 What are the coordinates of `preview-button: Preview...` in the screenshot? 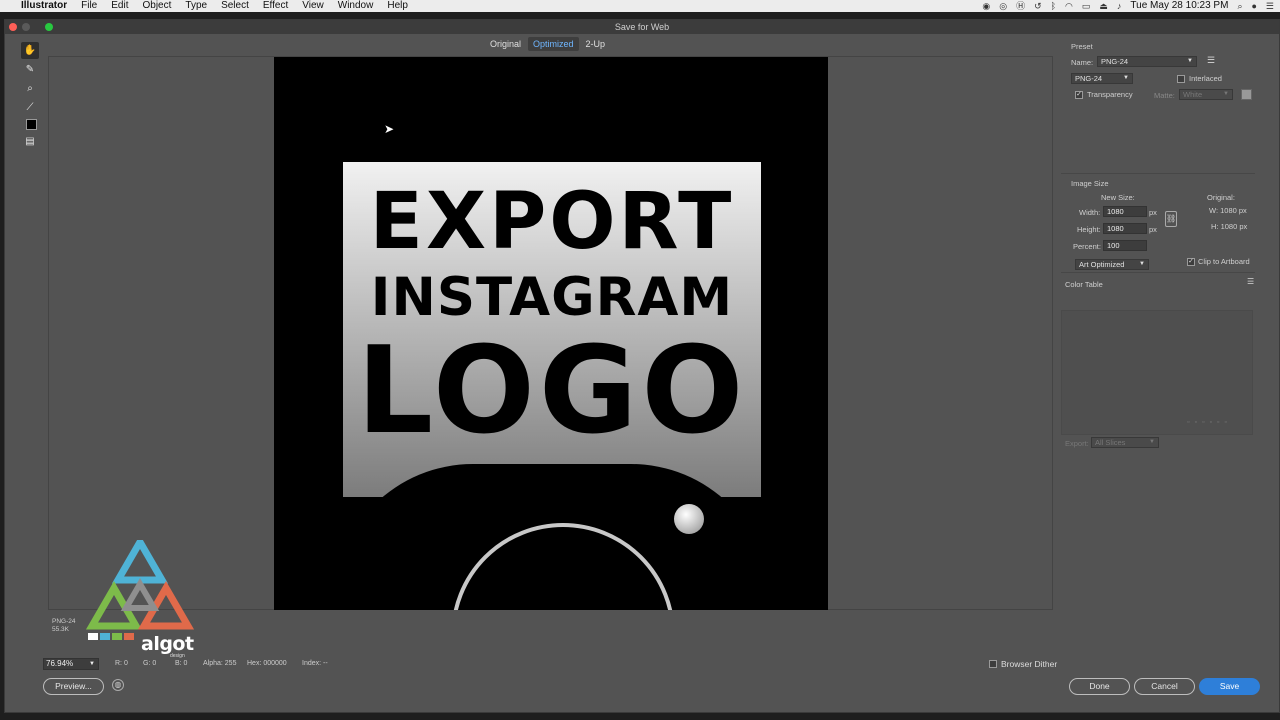 It's located at (73, 686).